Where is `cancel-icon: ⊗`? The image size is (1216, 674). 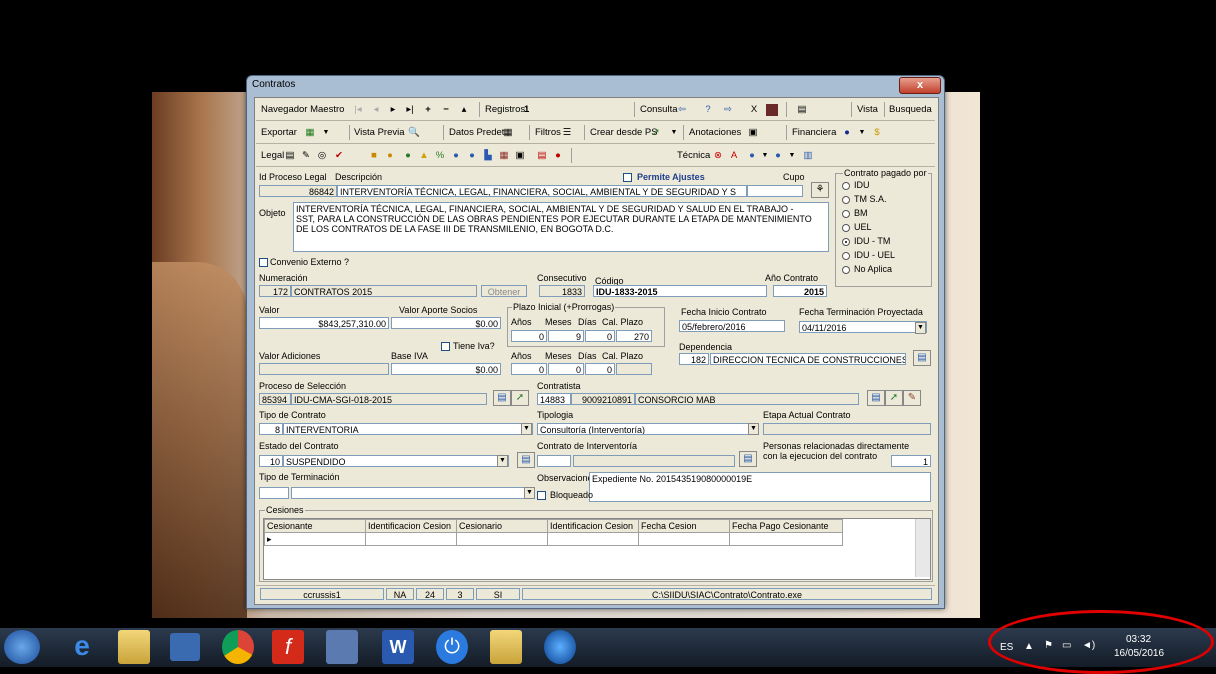
cancel-icon: ⊗ is located at coordinates (718, 156).